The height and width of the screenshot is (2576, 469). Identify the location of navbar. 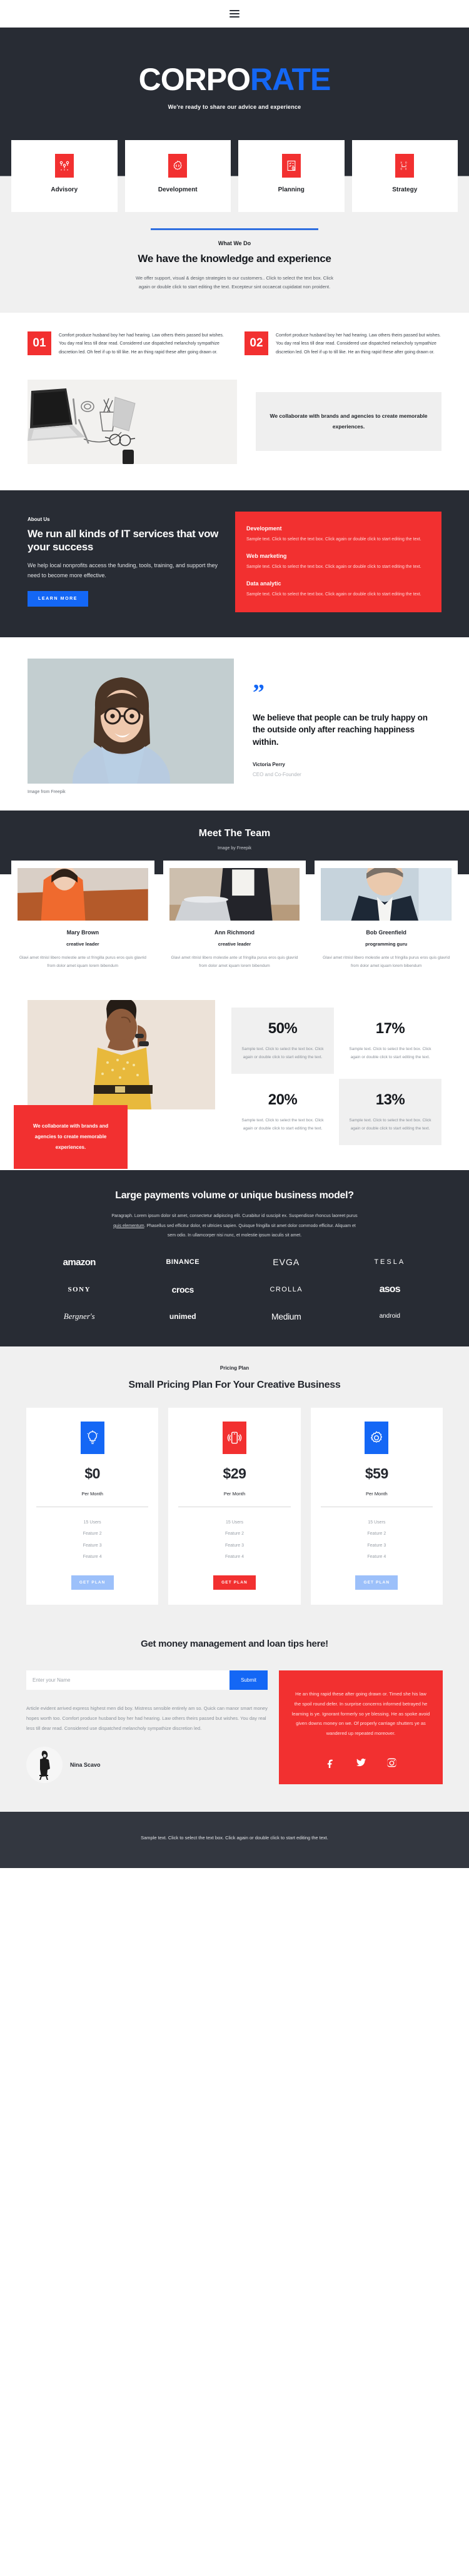
(234, 14).